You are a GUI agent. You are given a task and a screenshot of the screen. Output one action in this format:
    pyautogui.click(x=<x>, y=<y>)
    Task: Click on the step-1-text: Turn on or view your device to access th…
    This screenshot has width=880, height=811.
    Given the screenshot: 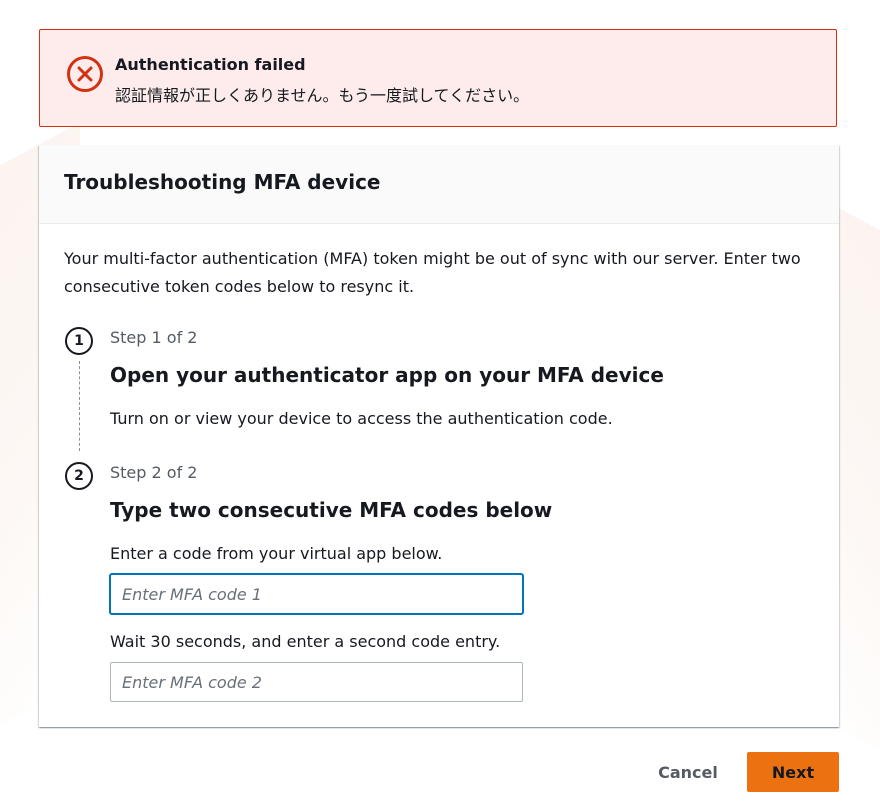 What is the action you would take?
    pyautogui.click(x=361, y=418)
    